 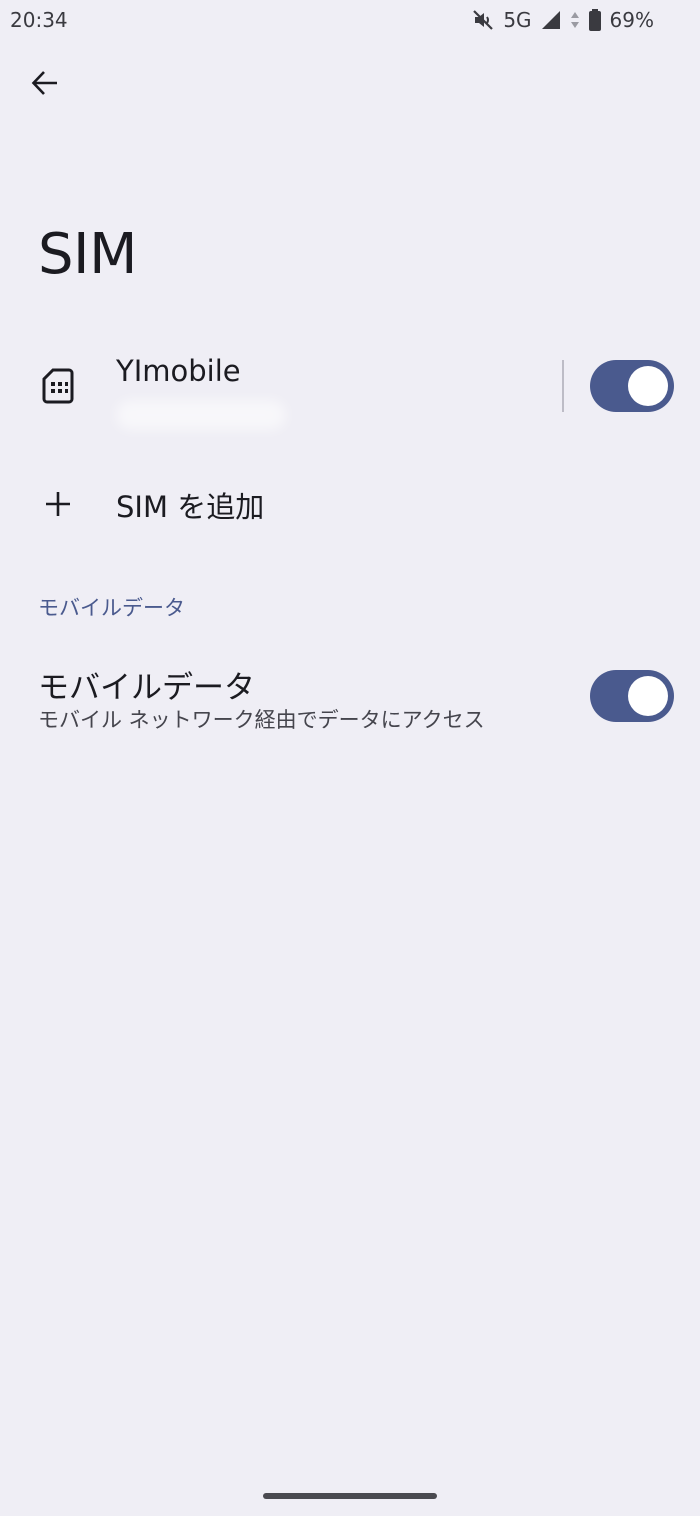 I want to click on status-icons: 5G 69%, so click(x=562, y=20).